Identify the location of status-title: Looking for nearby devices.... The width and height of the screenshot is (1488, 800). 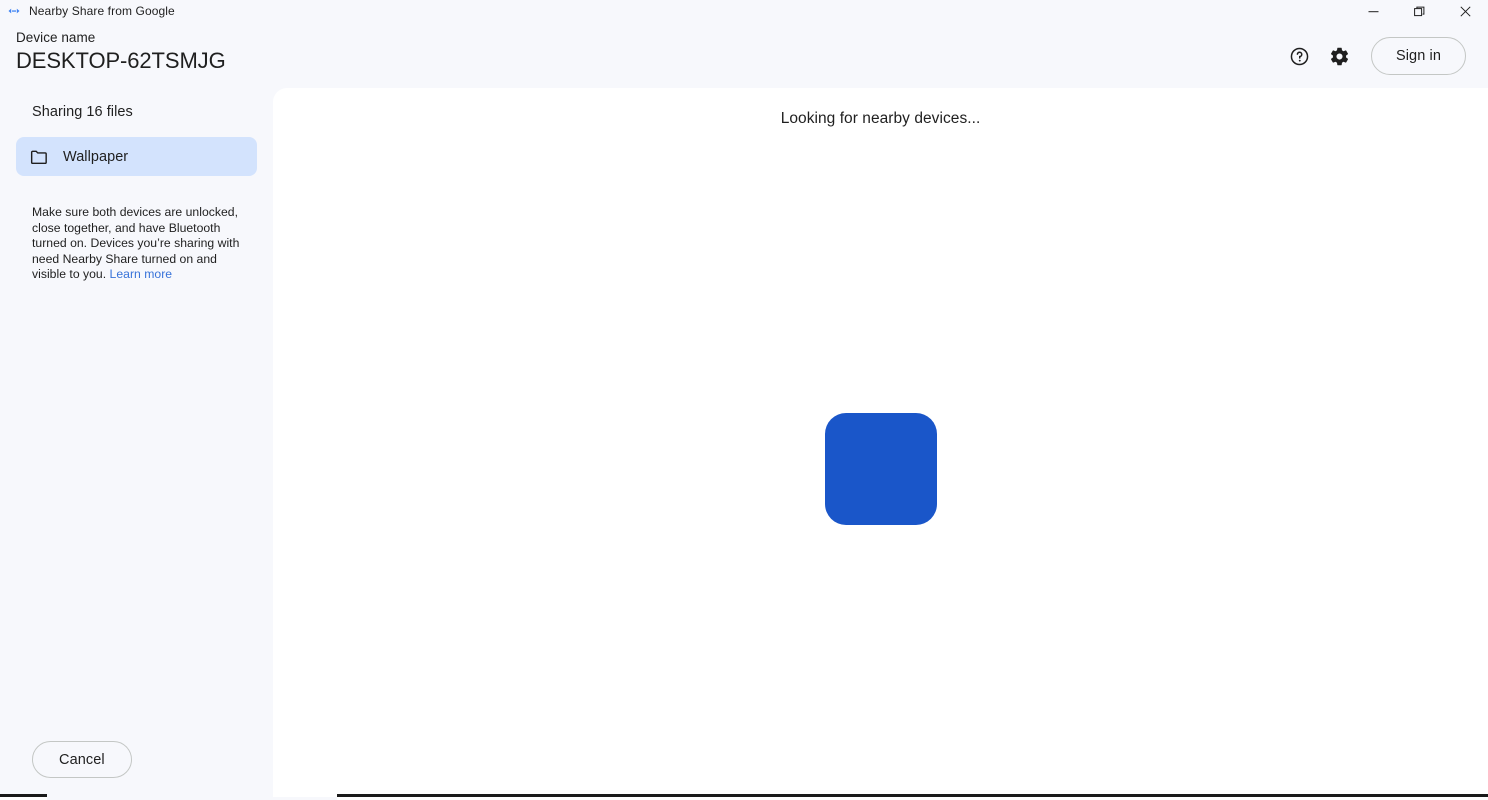
(880, 118).